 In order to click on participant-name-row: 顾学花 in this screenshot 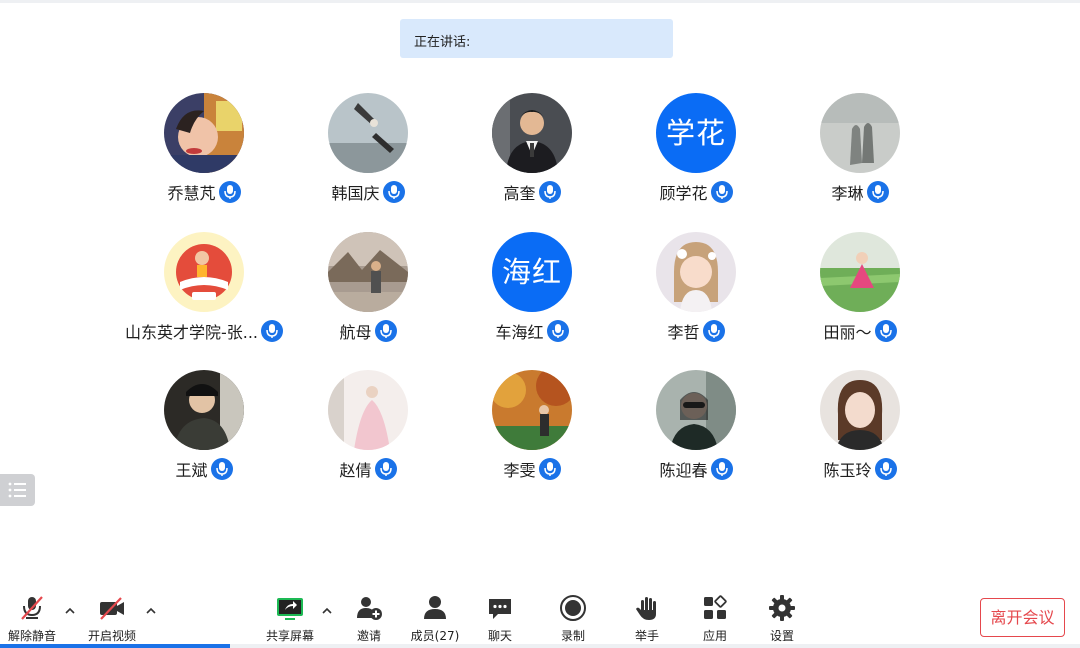, I will do `click(696, 192)`.